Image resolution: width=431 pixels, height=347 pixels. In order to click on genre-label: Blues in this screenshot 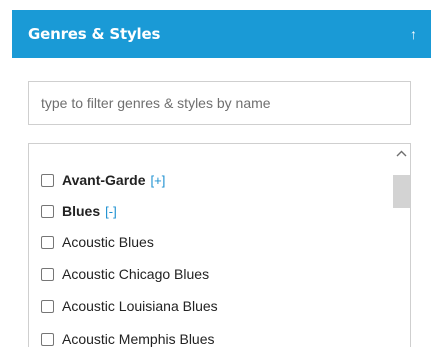, I will do `click(81, 211)`.